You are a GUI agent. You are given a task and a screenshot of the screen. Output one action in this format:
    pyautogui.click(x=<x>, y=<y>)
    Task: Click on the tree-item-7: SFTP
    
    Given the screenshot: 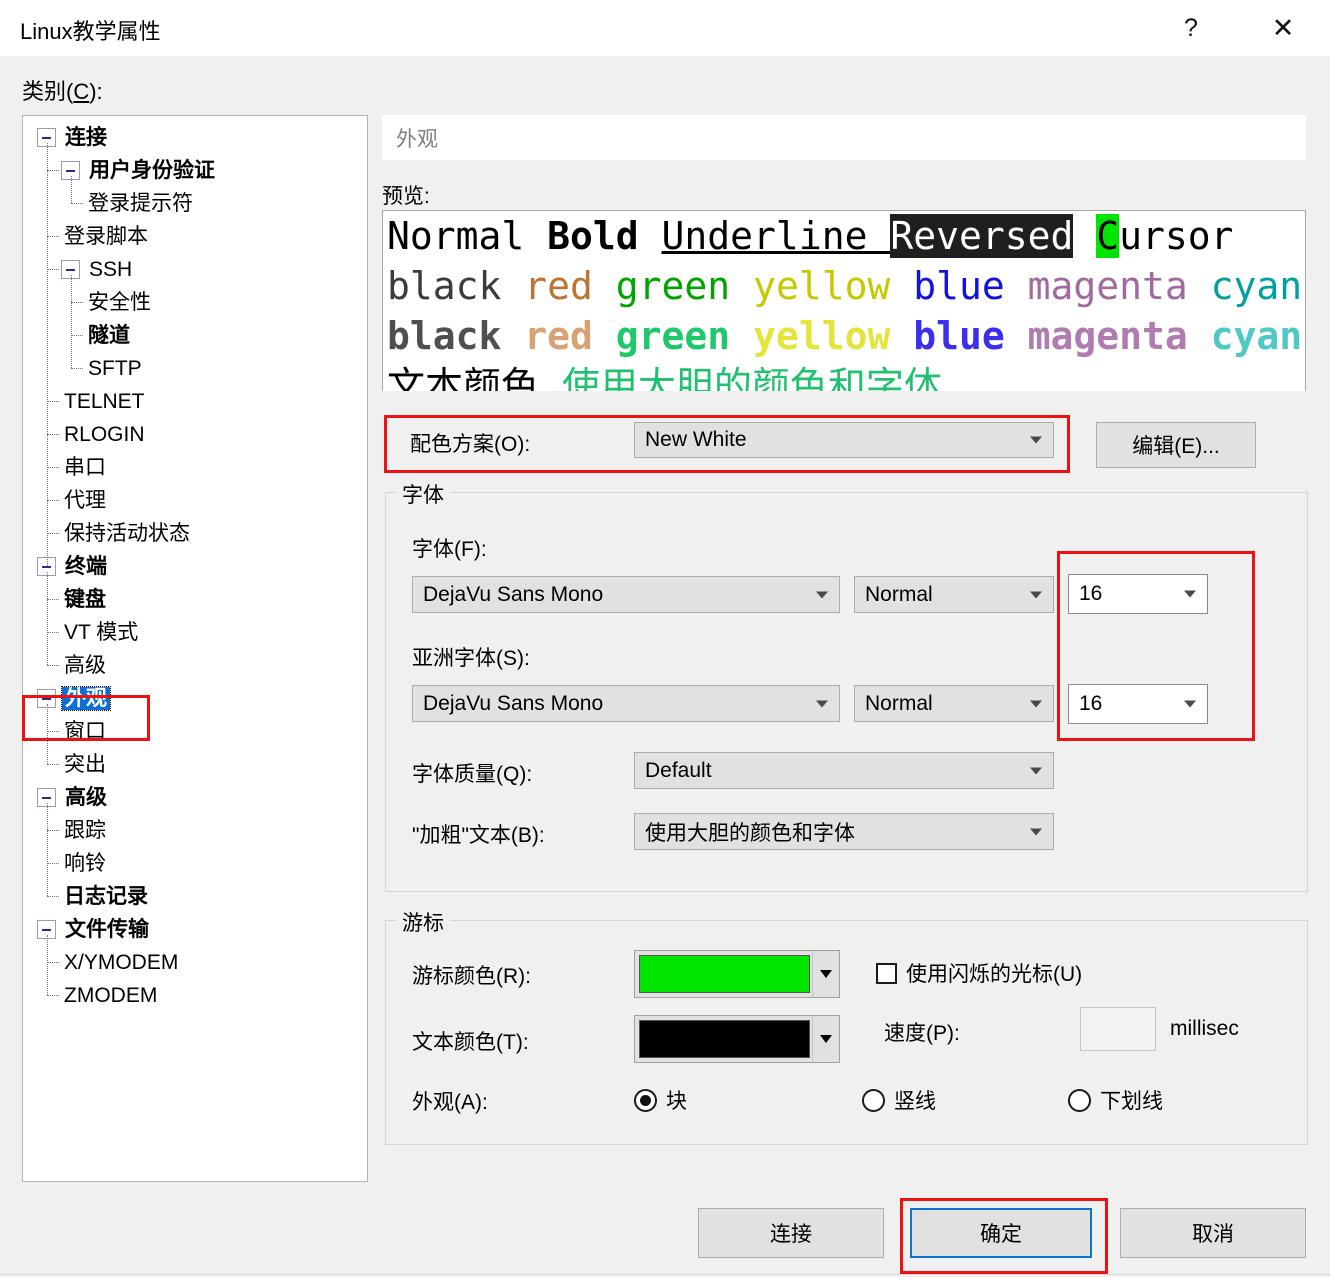 What is the action you would take?
    pyautogui.click(x=115, y=368)
    